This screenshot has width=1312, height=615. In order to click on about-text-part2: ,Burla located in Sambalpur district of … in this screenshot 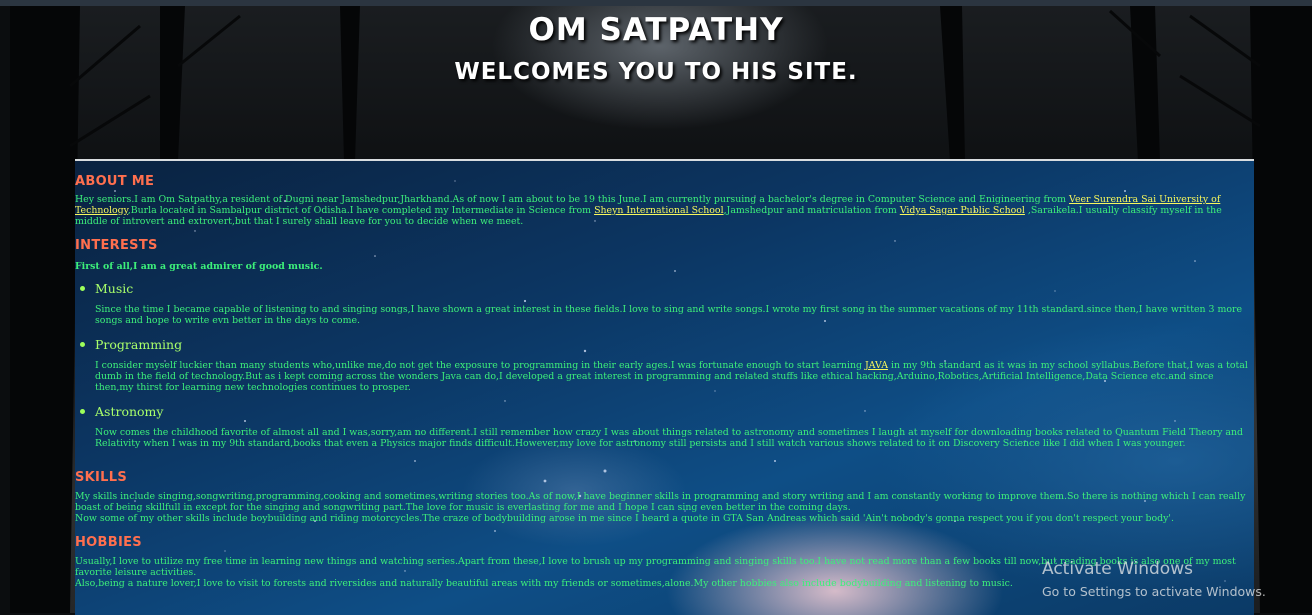, I will do `click(361, 210)`.